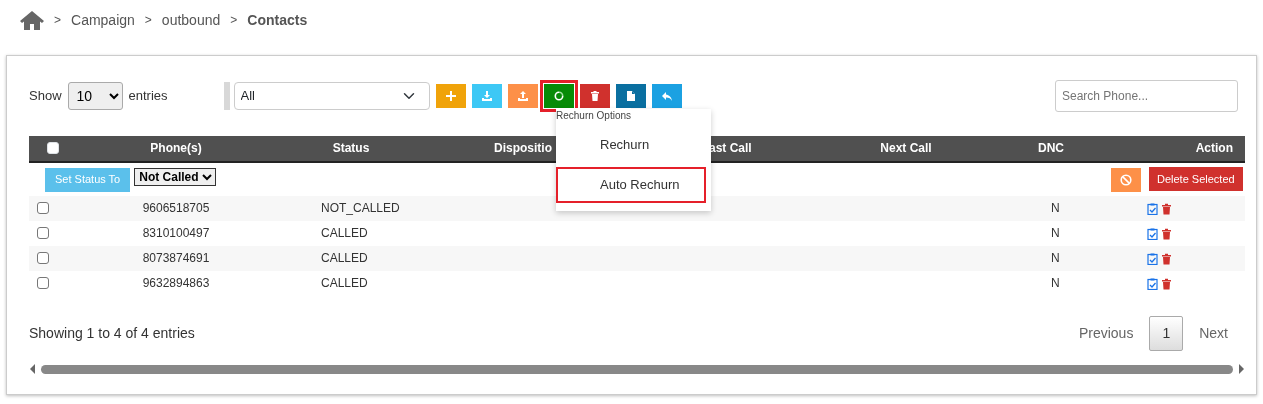 This screenshot has height=404, width=1263. I want to click on entries-info: Showing 1 to 4 of 4 entries, so click(112, 333).